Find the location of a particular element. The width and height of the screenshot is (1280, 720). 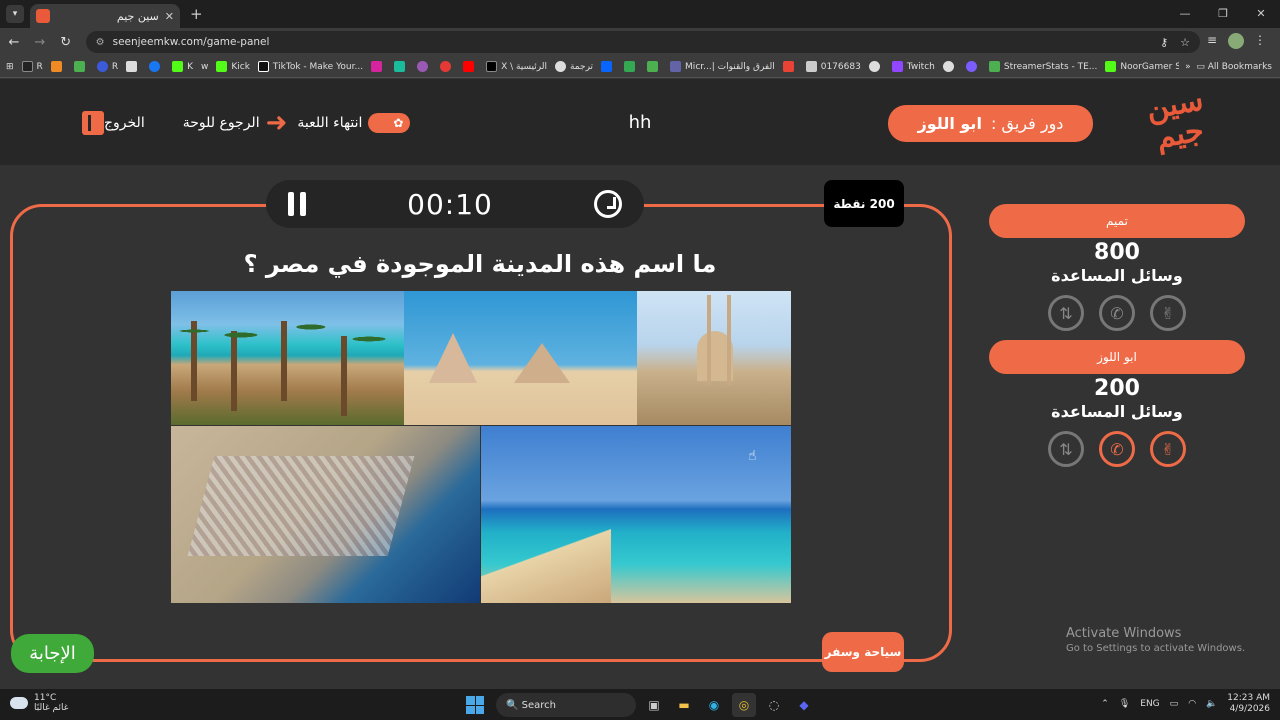

close-window-icon: ✕ is located at coordinates (1261, 14).